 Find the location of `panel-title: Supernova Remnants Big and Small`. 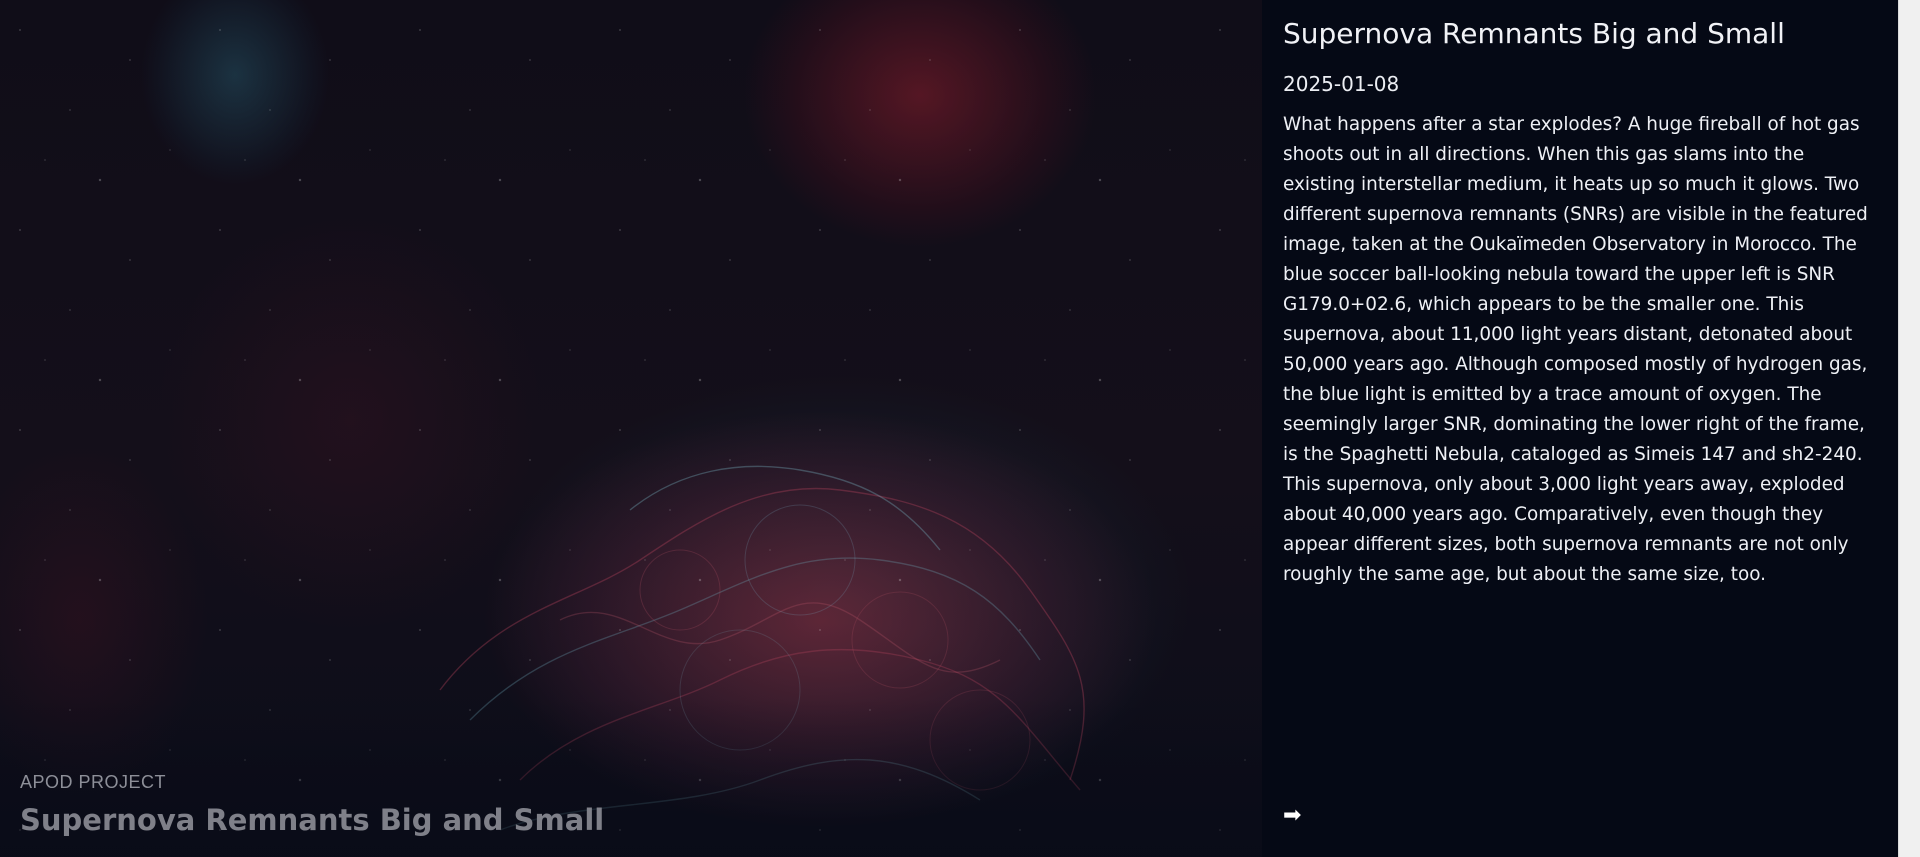

panel-title: Supernova Remnants Big and Small is located at coordinates (1534, 33).